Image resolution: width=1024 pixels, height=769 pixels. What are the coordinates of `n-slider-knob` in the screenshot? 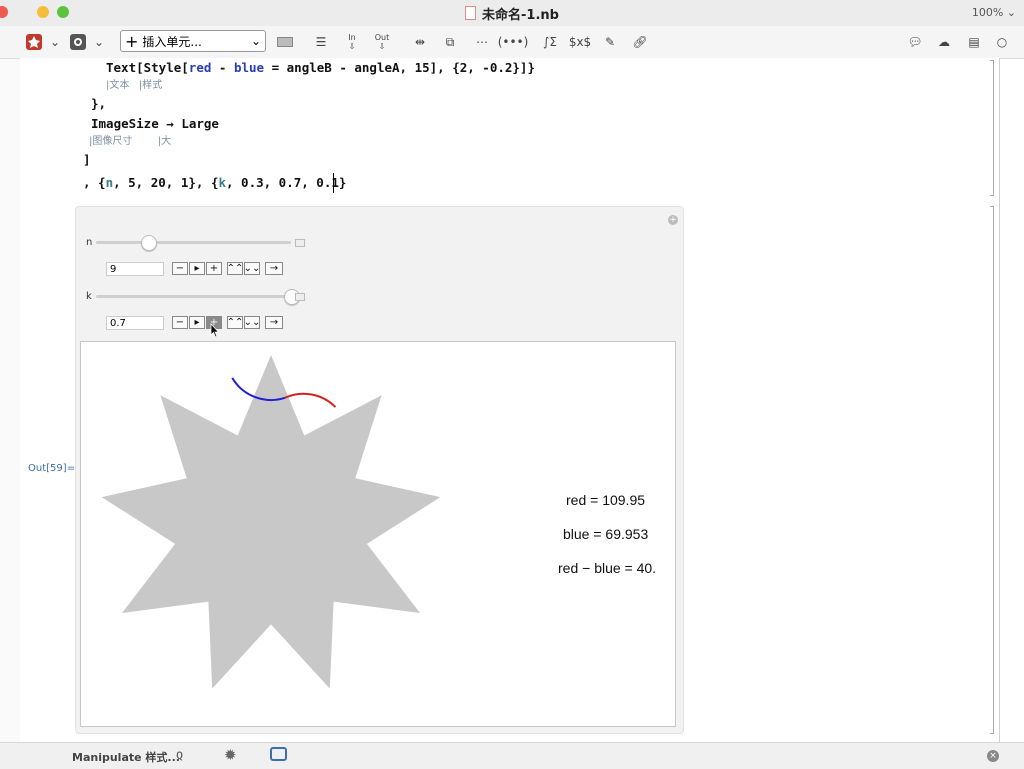 It's located at (149, 243).